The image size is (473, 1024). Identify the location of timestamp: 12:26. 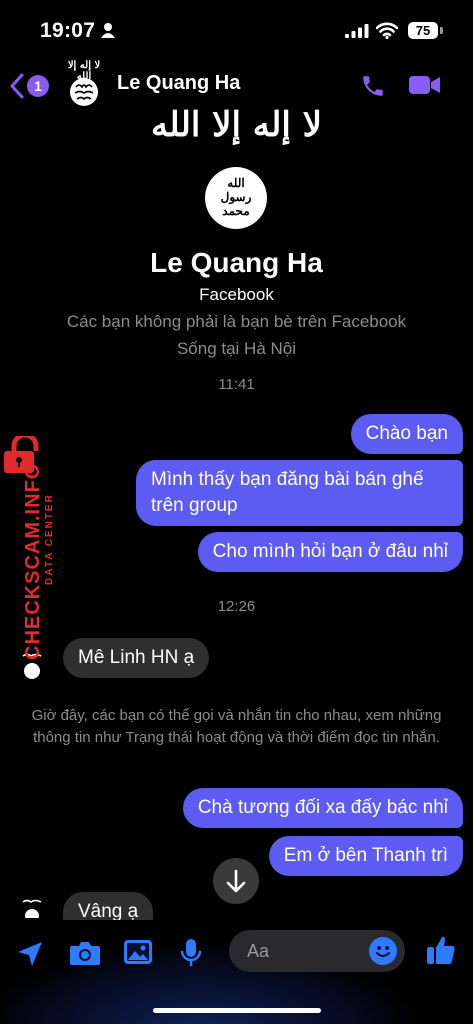
(236, 606).